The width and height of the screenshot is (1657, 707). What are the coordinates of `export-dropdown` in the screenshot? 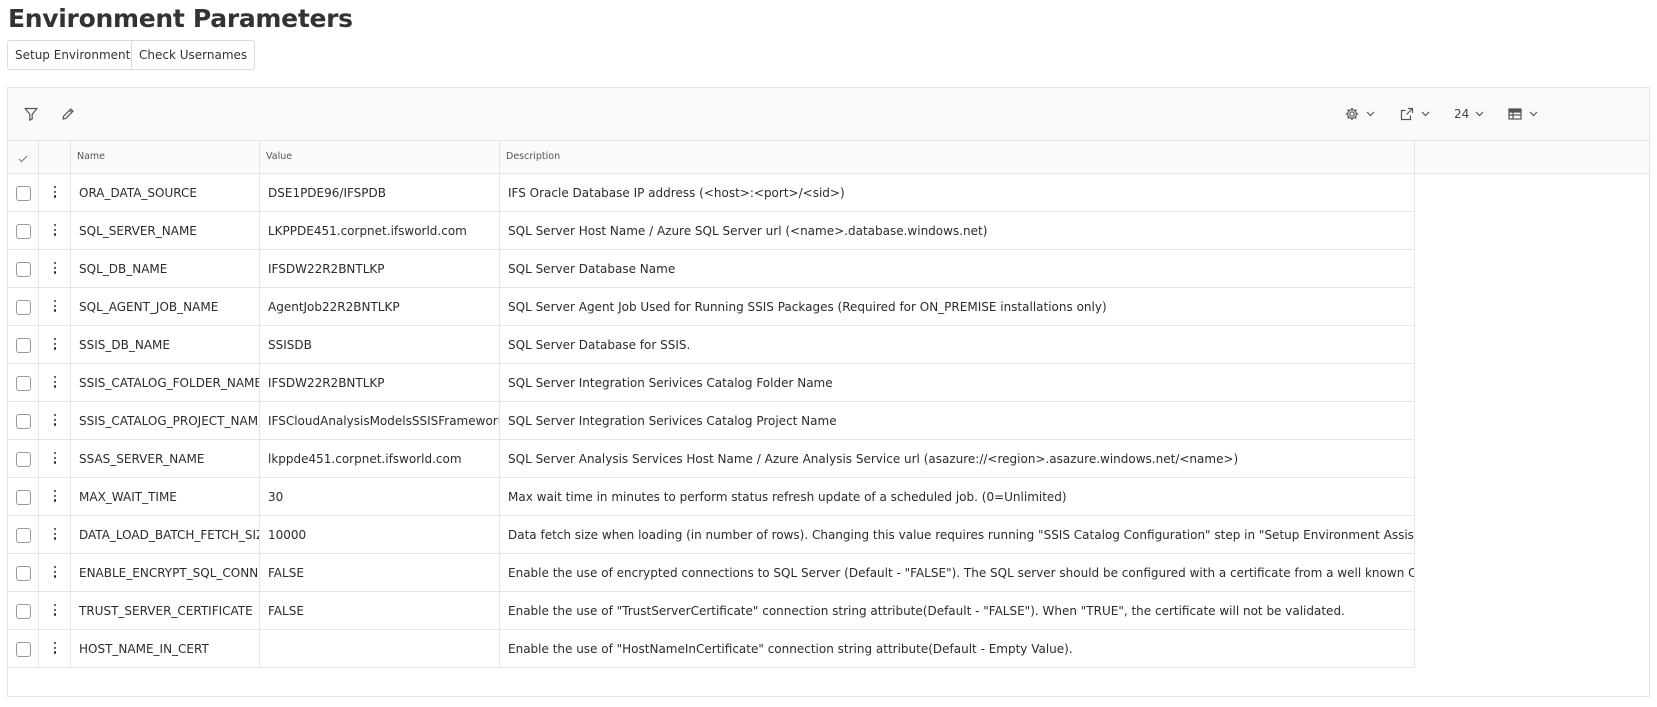 It's located at (1414, 114).